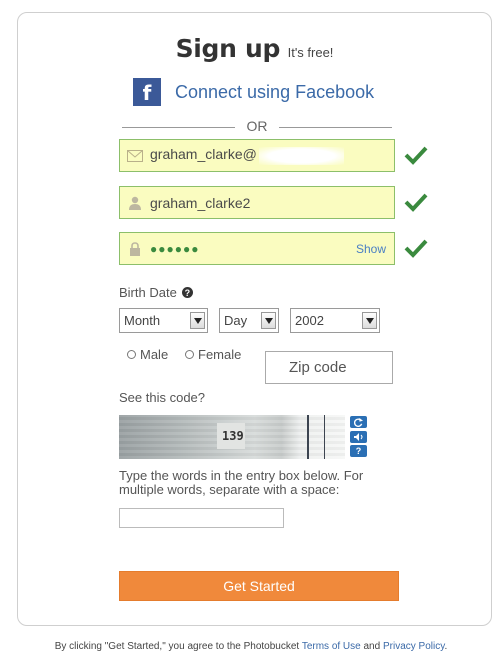 The width and height of the screenshot is (502, 655). Describe the element at coordinates (220, 354) in the screenshot. I see `gender-female-label: Female` at that location.